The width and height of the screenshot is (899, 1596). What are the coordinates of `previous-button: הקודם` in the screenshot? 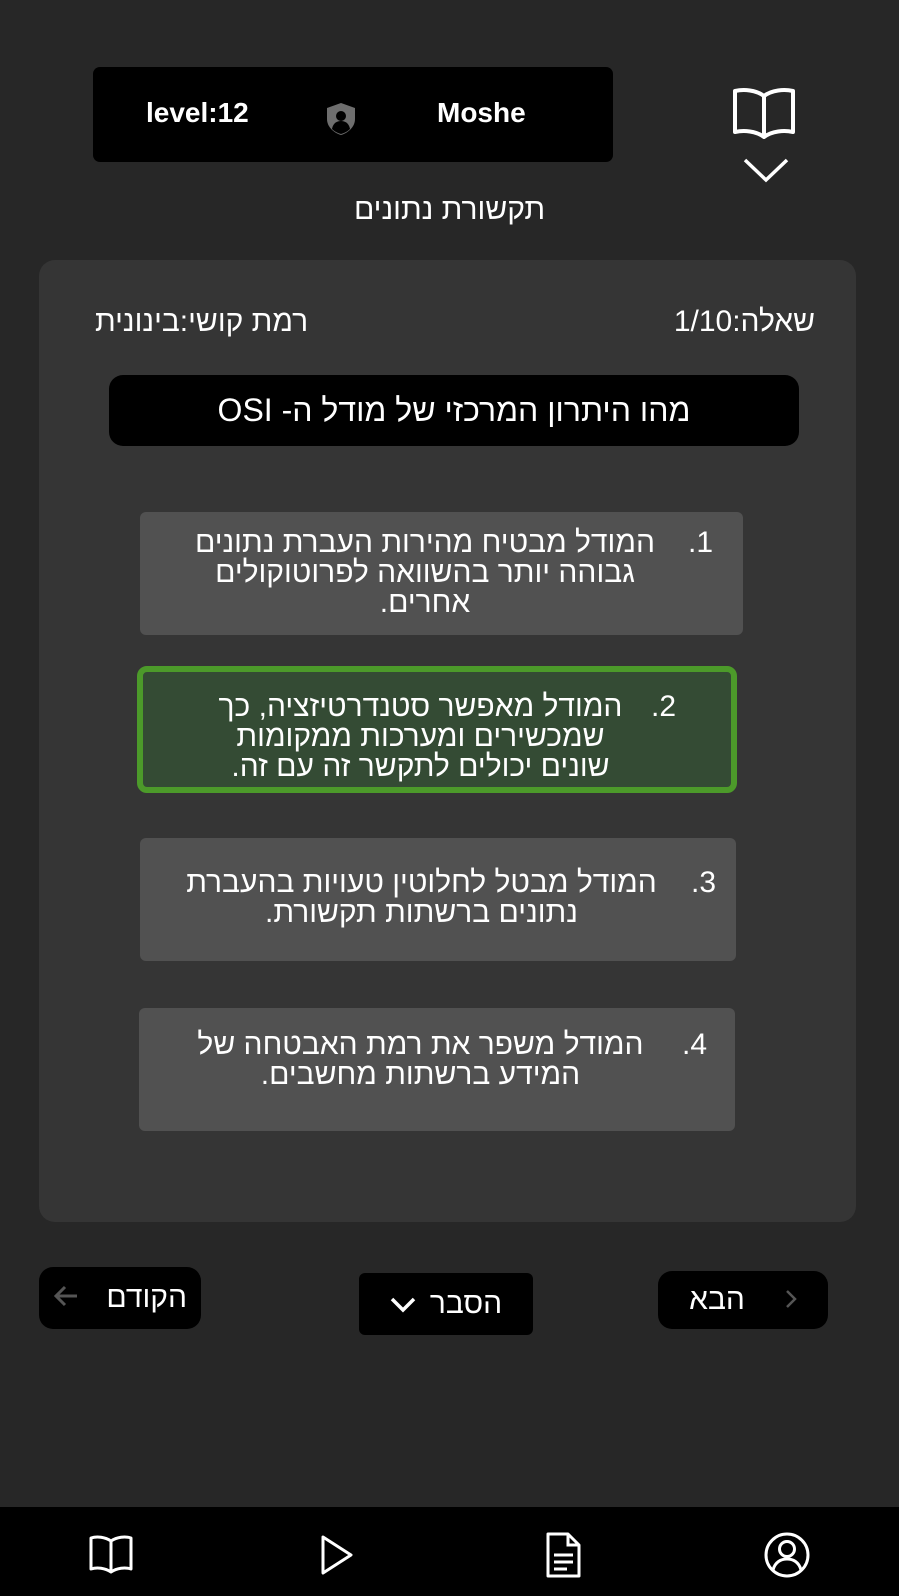 It's located at (120, 1298).